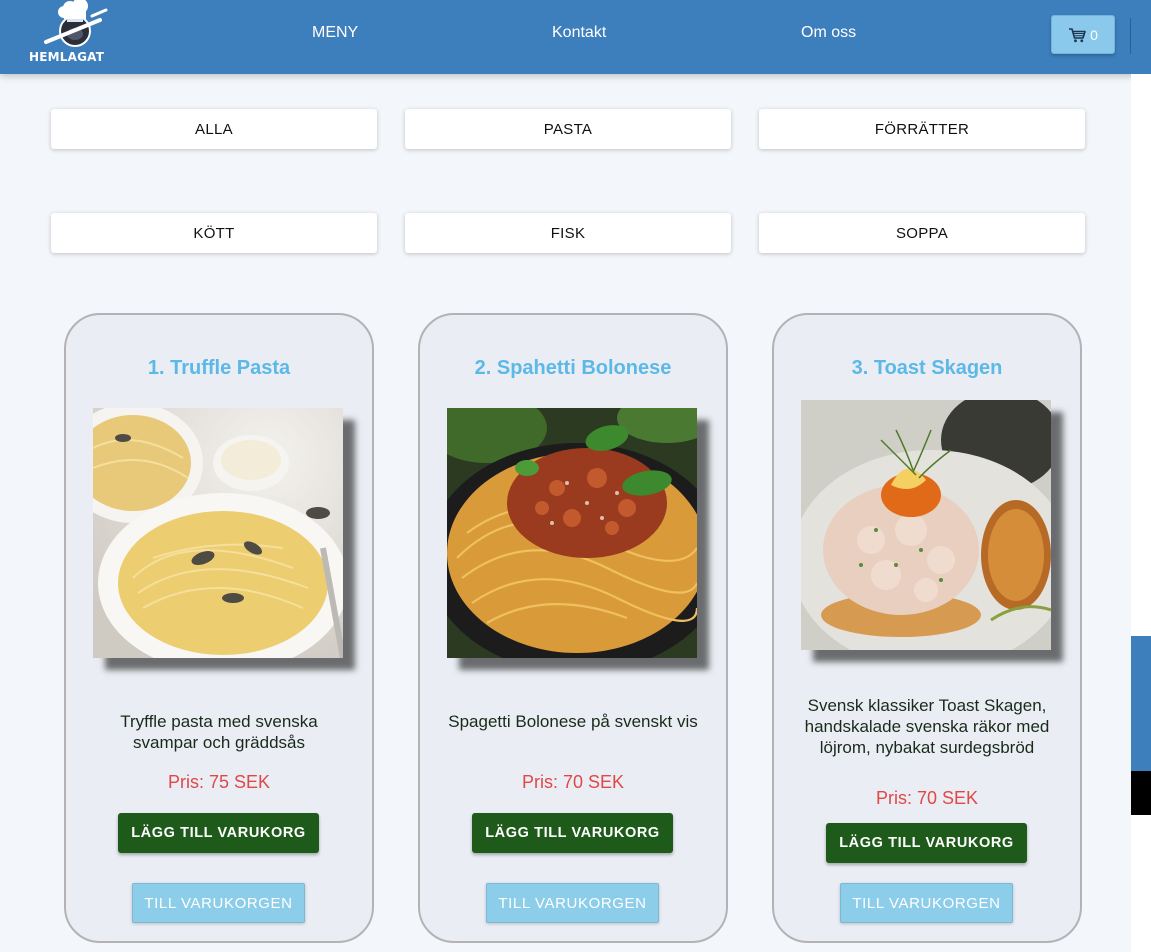 The width and height of the screenshot is (1151, 952). I want to click on nav-link-om-oss: Om oss, so click(828, 33).